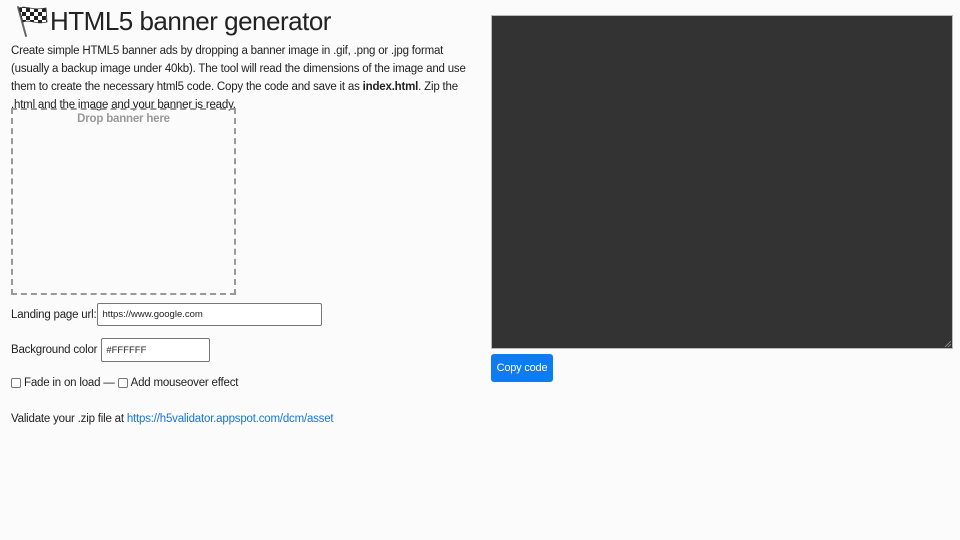  I want to click on fade-in-checkbox, so click(16, 383).